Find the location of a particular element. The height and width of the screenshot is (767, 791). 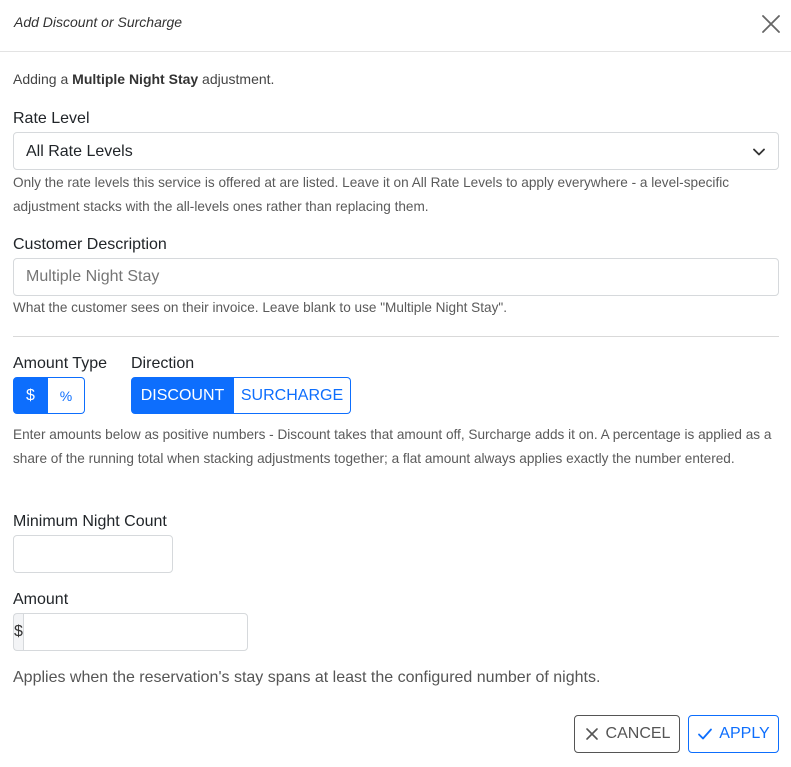

amount-type-percent: % is located at coordinates (66, 395).